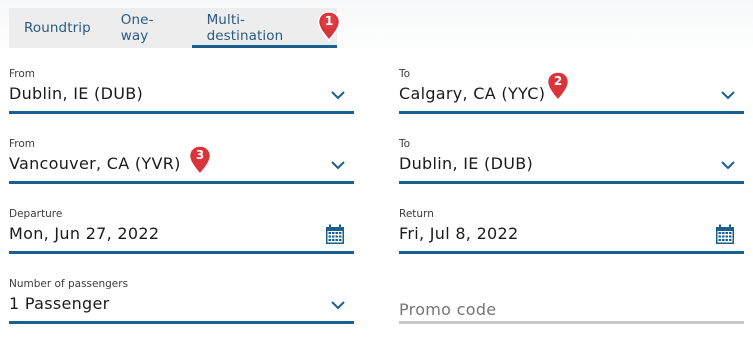 This screenshot has width=753, height=339. I want to click on return-label: Return, so click(416, 214).